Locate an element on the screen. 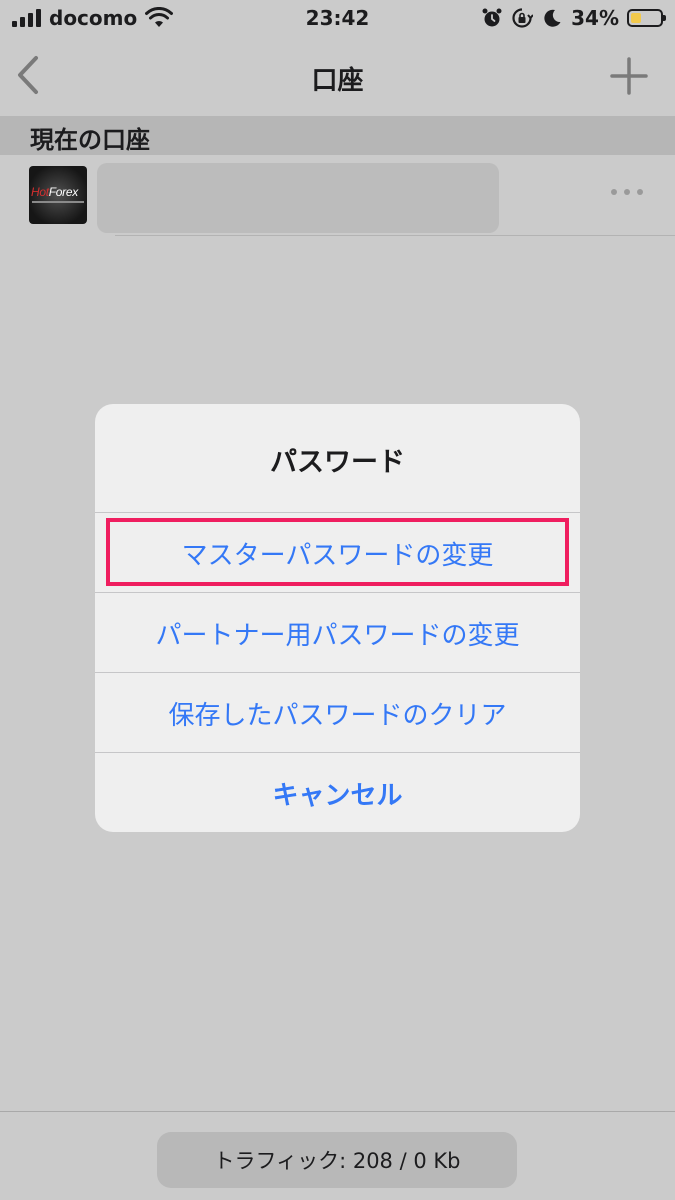 The height and width of the screenshot is (1200, 675). status-right: 34% is located at coordinates (573, 18).